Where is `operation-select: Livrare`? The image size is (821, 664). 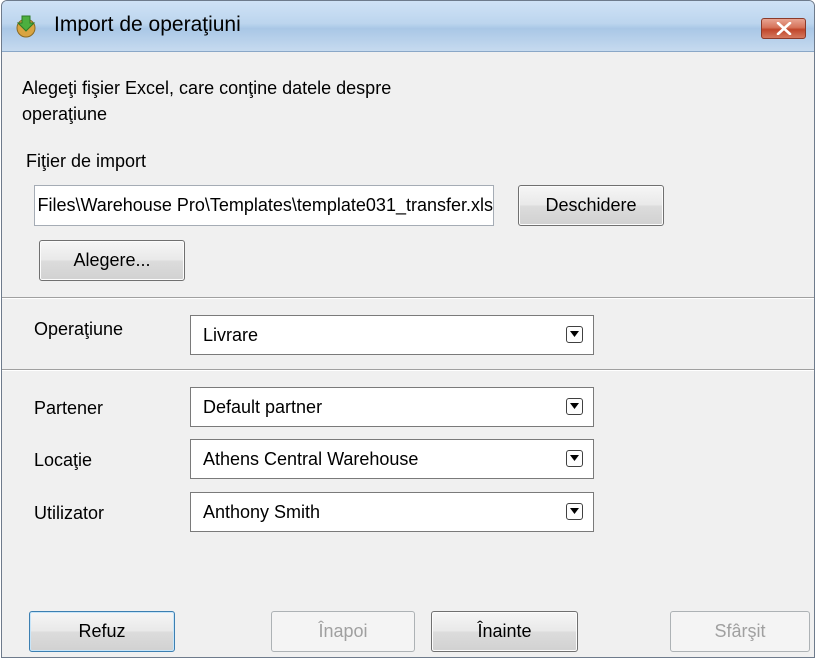
operation-select: Livrare is located at coordinates (392, 335).